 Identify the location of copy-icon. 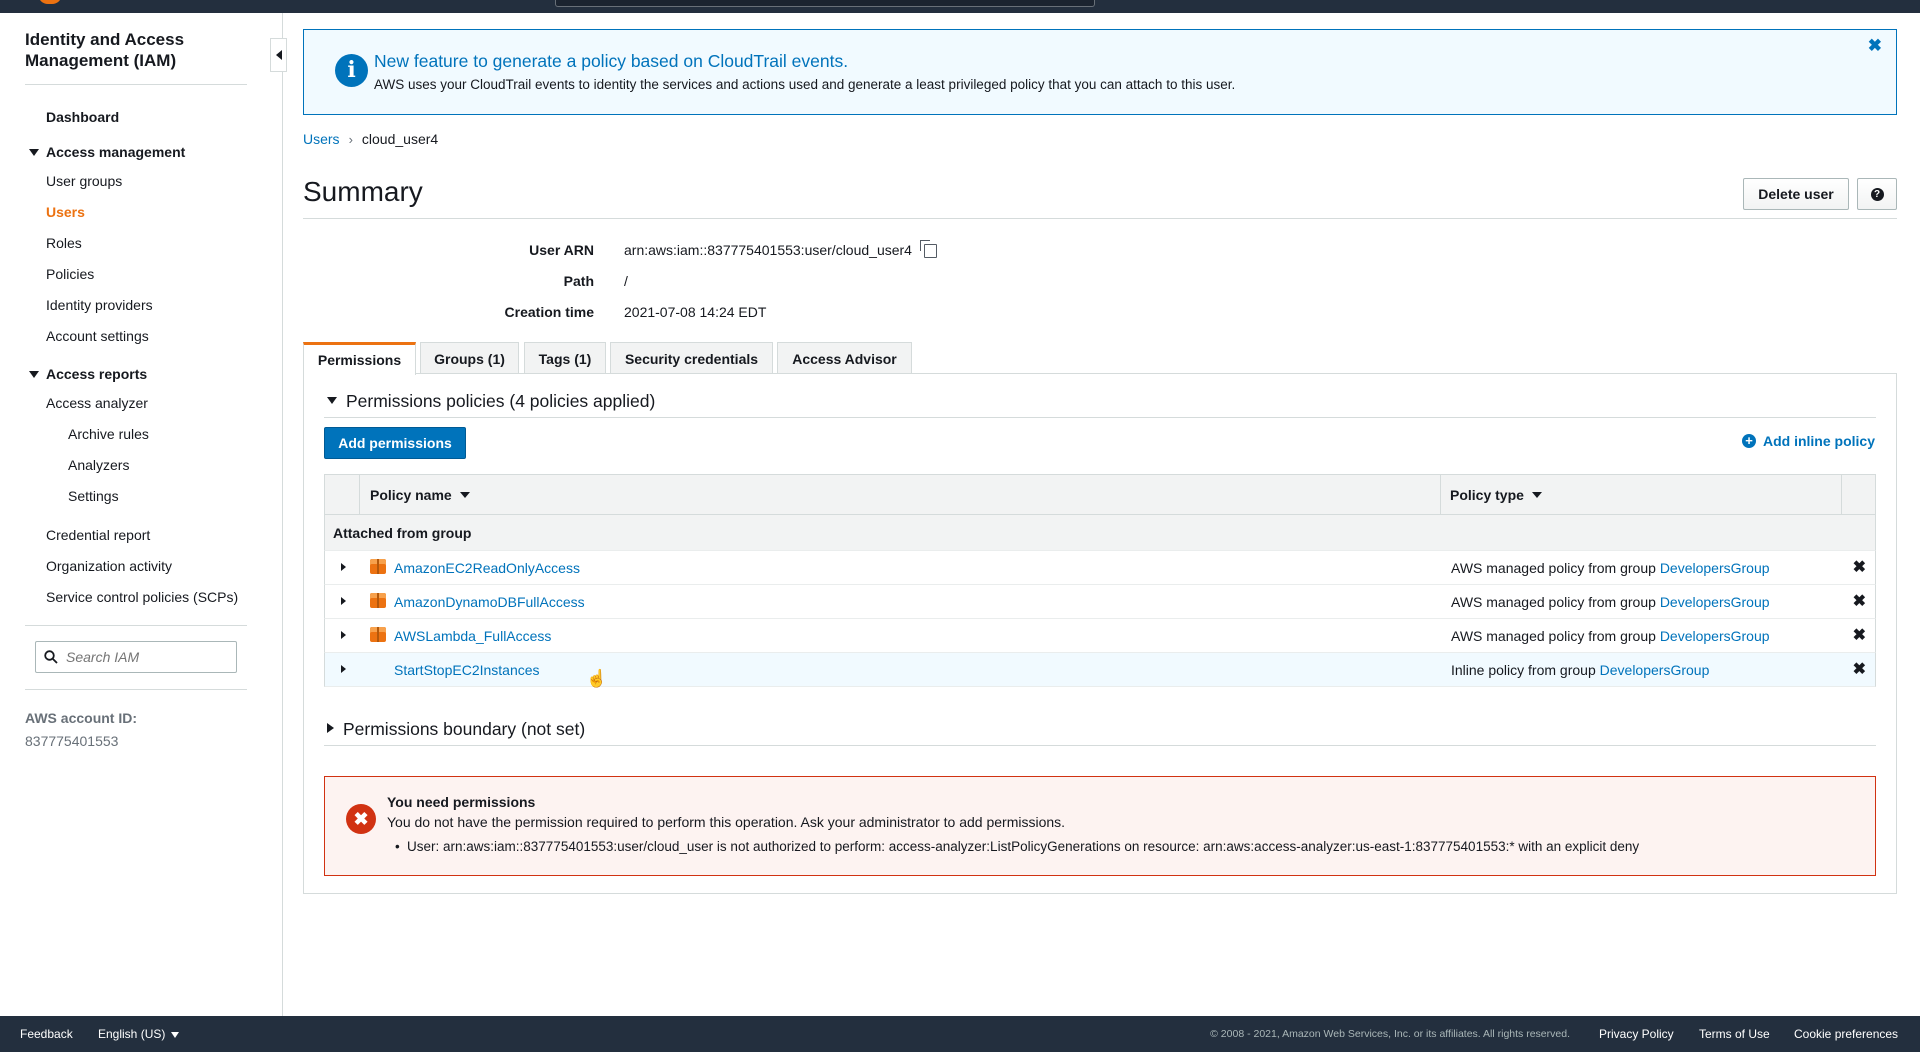
(928, 249).